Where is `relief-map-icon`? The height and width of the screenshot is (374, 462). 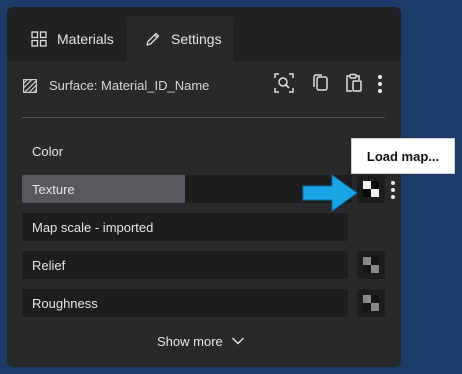 relief-map-icon is located at coordinates (371, 265).